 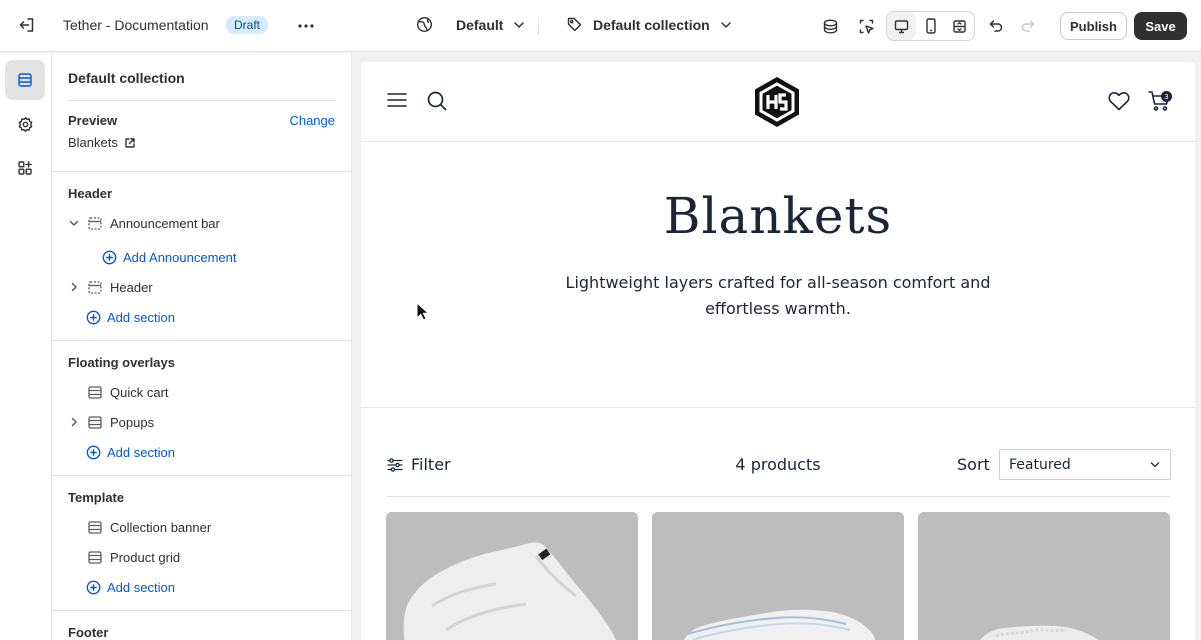 I want to click on section-row-header: Header, so click(x=202, y=287).